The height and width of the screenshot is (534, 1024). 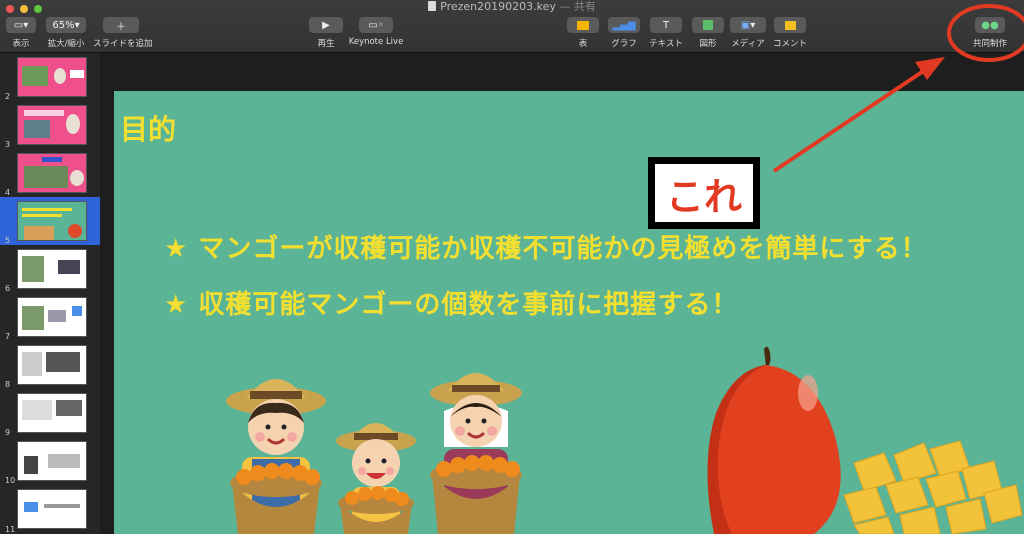 I want to click on slide-title: 目的, so click(x=148, y=128).